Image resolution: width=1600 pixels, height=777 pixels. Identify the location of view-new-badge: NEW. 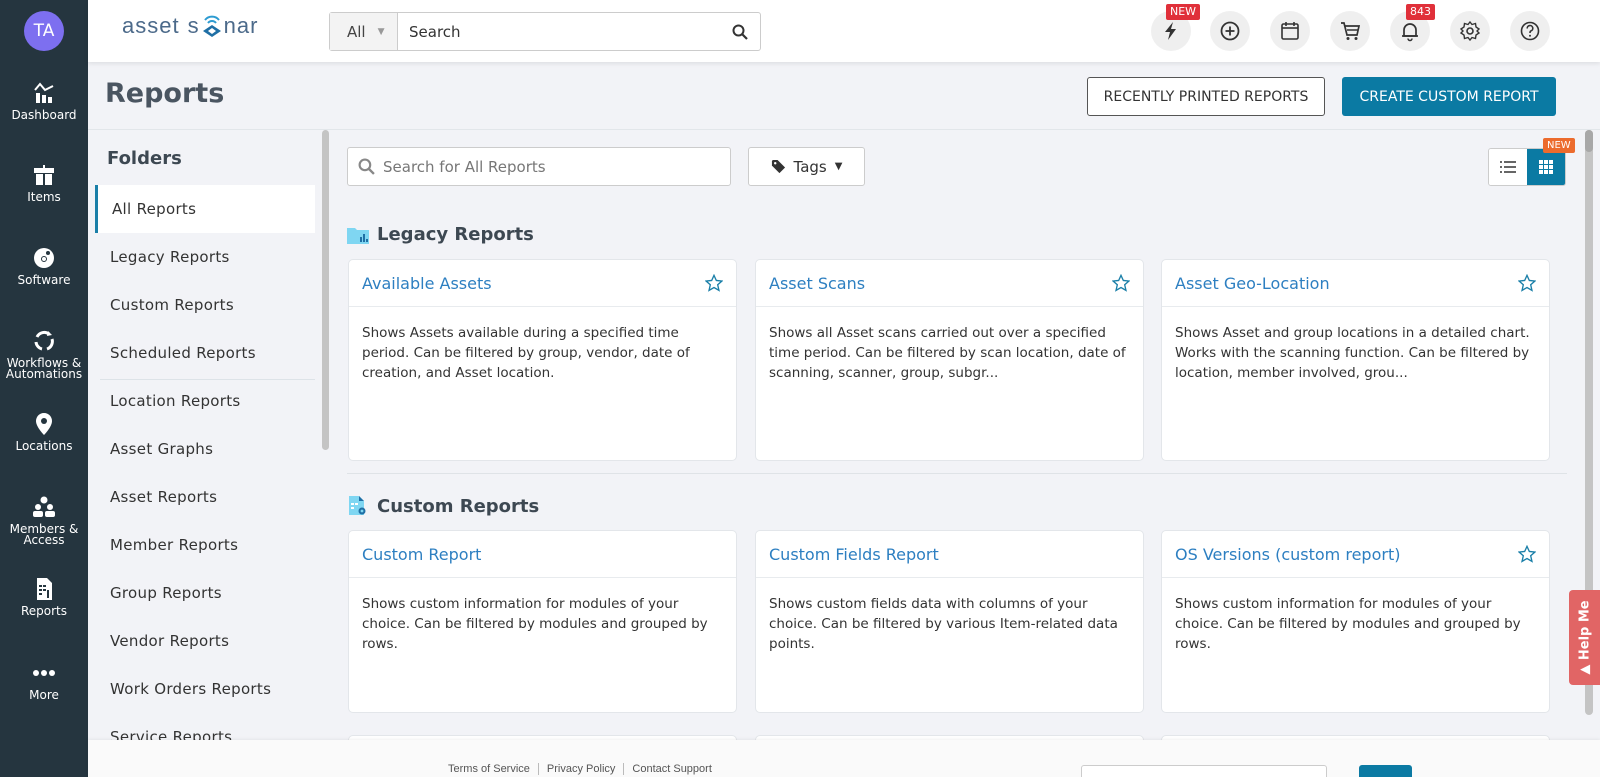
(1559, 145).